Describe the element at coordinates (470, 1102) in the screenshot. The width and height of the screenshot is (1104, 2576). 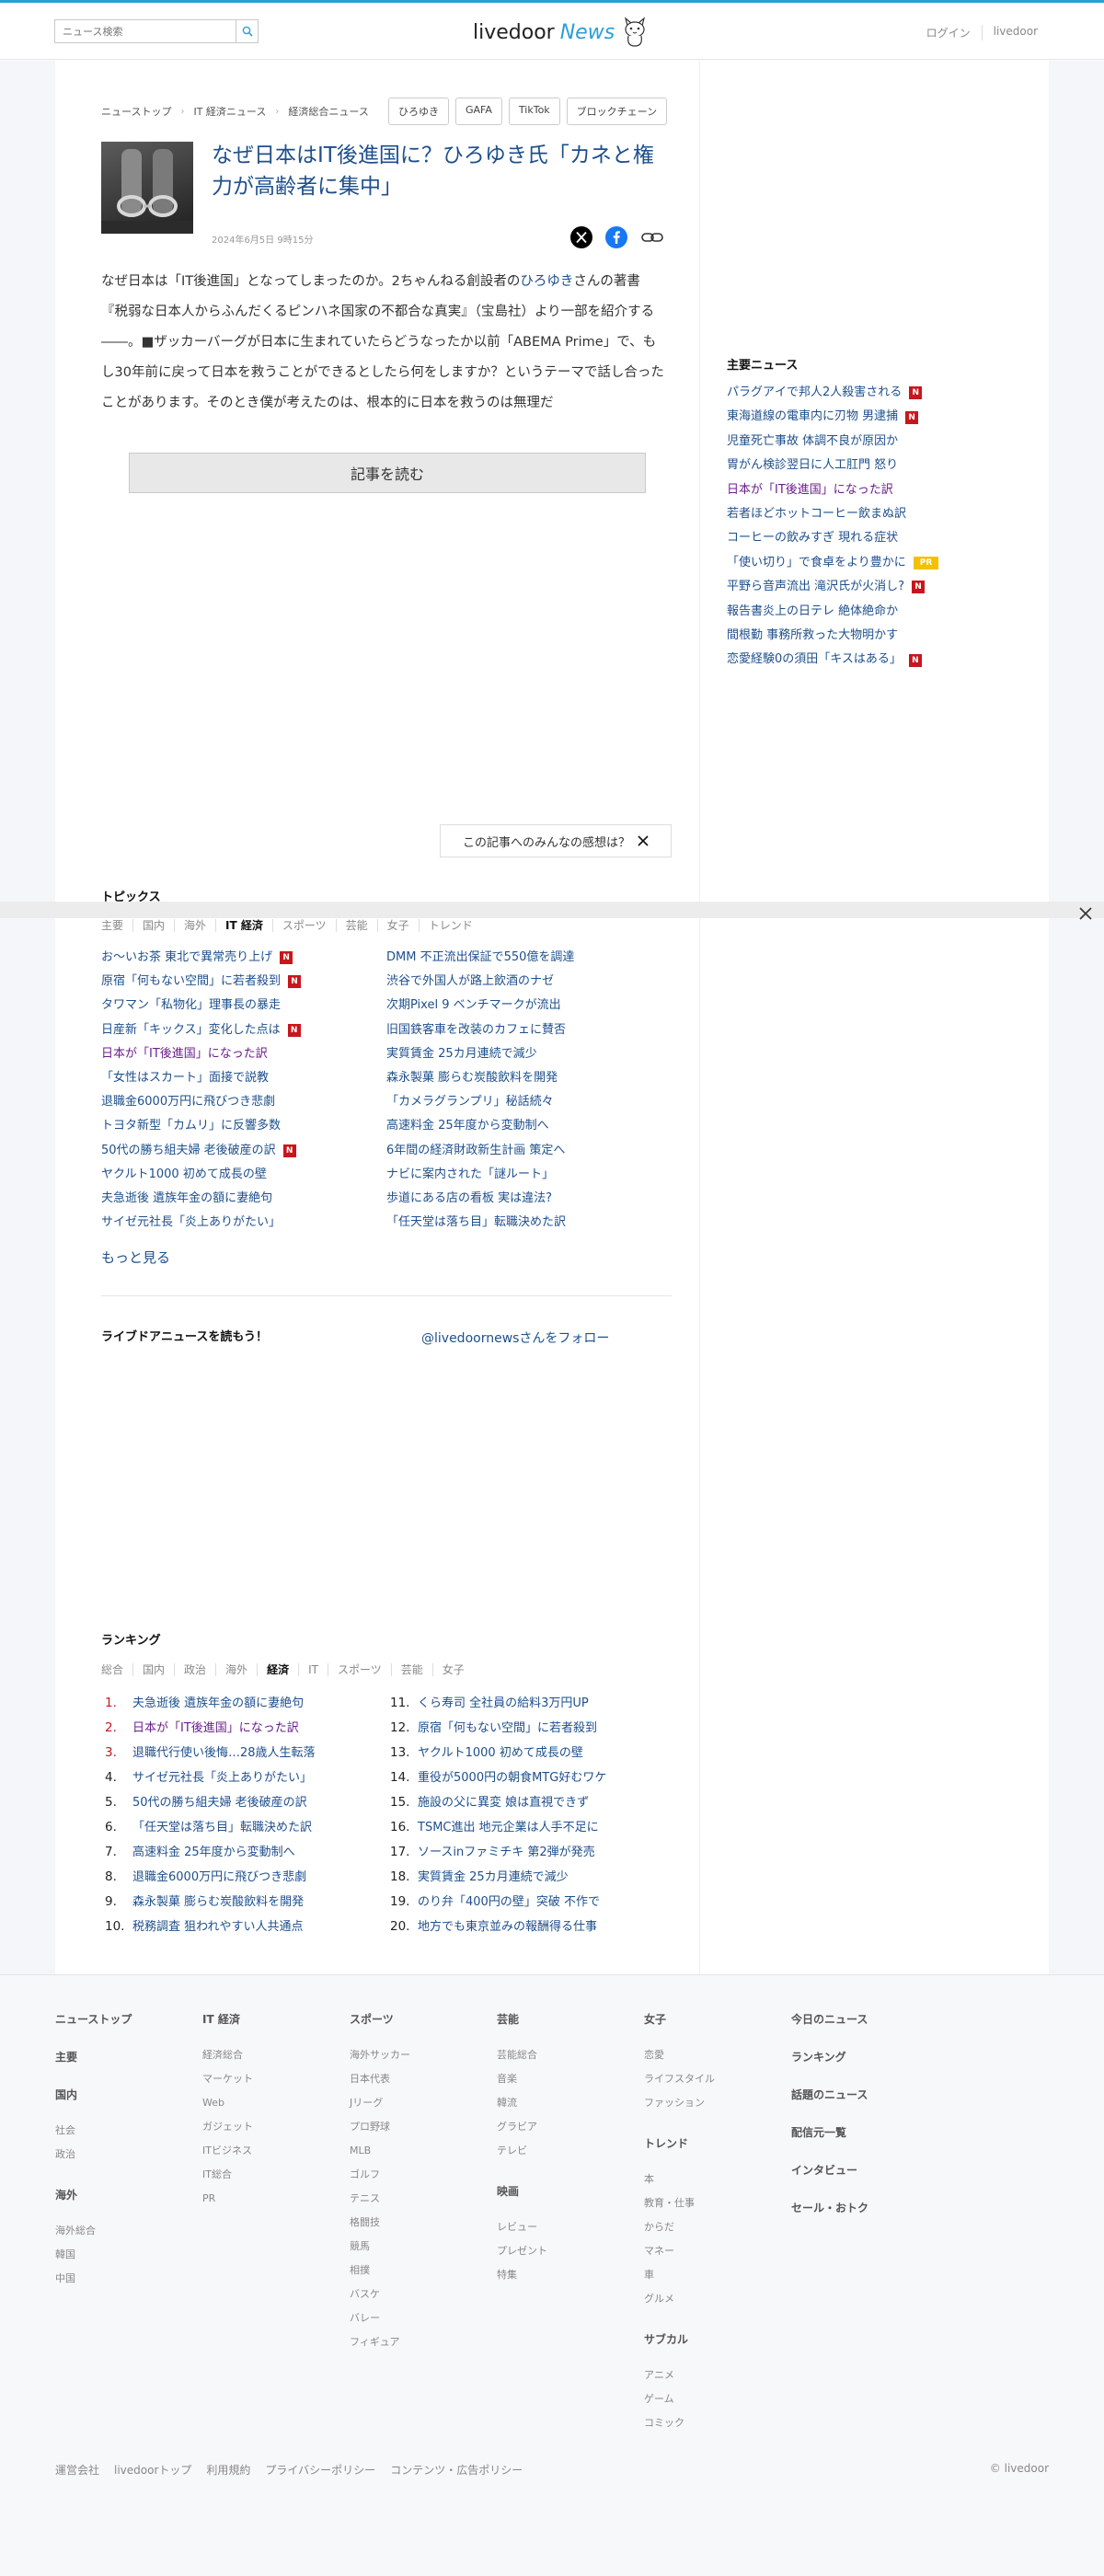
I see `topic-link: 「カメラグランプリ」秘話続々` at that location.